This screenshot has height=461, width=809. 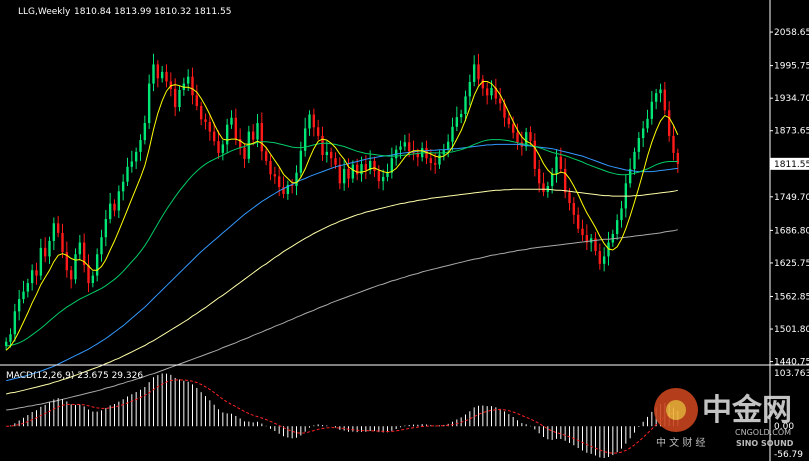 I want to click on price-tick-label: 1873.65, so click(x=791, y=132).